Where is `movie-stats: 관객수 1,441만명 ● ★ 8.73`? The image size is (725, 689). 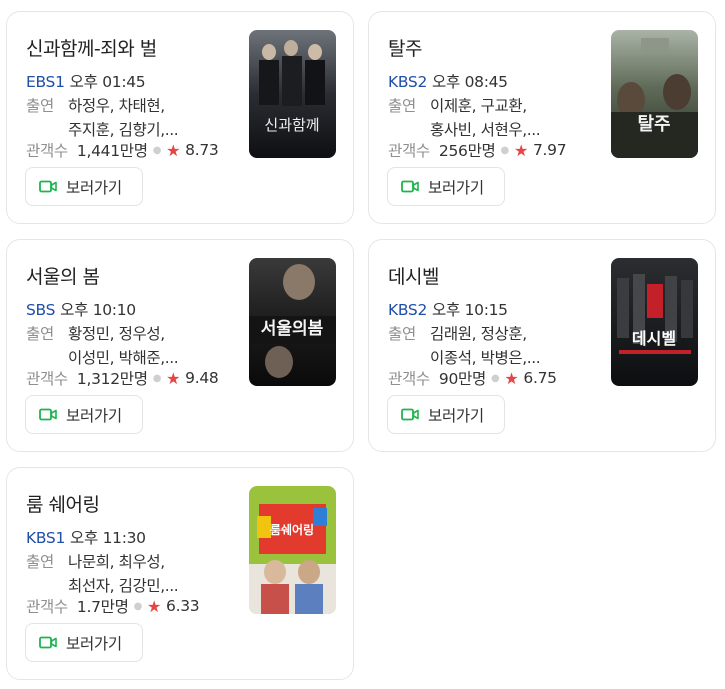
movie-stats: 관객수 1,441만명 ● ★ 8.73 is located at coordinates (122, 150).